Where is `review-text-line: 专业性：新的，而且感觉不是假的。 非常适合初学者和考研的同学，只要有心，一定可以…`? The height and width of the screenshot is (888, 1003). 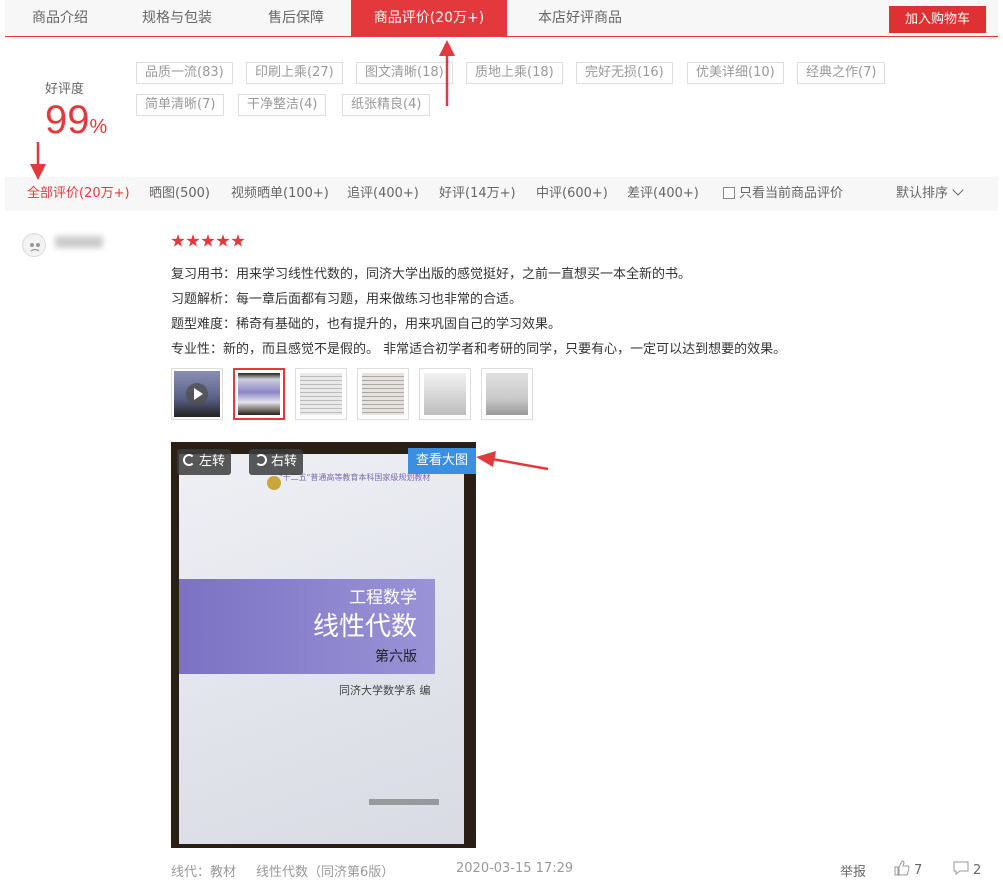
review-text-line: 专业性：新的，而且感觉不是假的。 非常适合初学者和考研的同学，只要有心，一定可以… is located at coordinates (479, 349).